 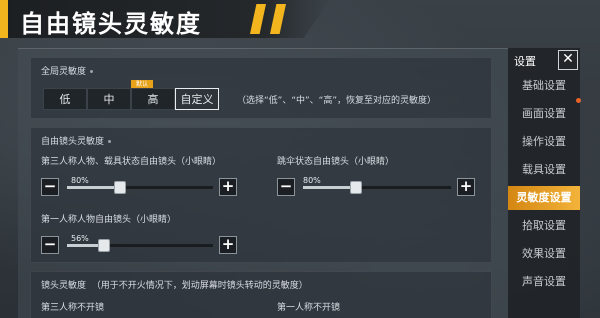 I want to click on third-person-free-camera-label: 第三人称人物、载具状态自由镜头（小眼睛）, so click(x=131, y=162).